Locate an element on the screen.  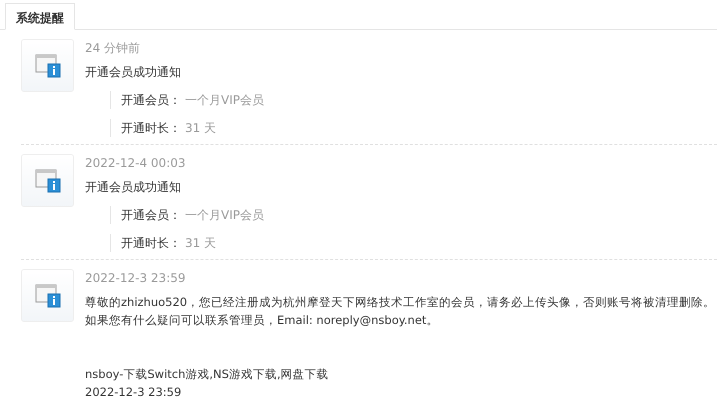
tab: 系统提醒 is located at coordinates (40, 16).